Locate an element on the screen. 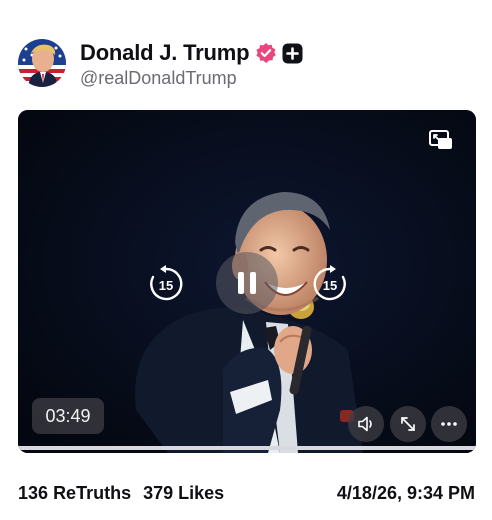 The image size is (492, 520). retruths-count: 136 is located at coordinates (33, 493).